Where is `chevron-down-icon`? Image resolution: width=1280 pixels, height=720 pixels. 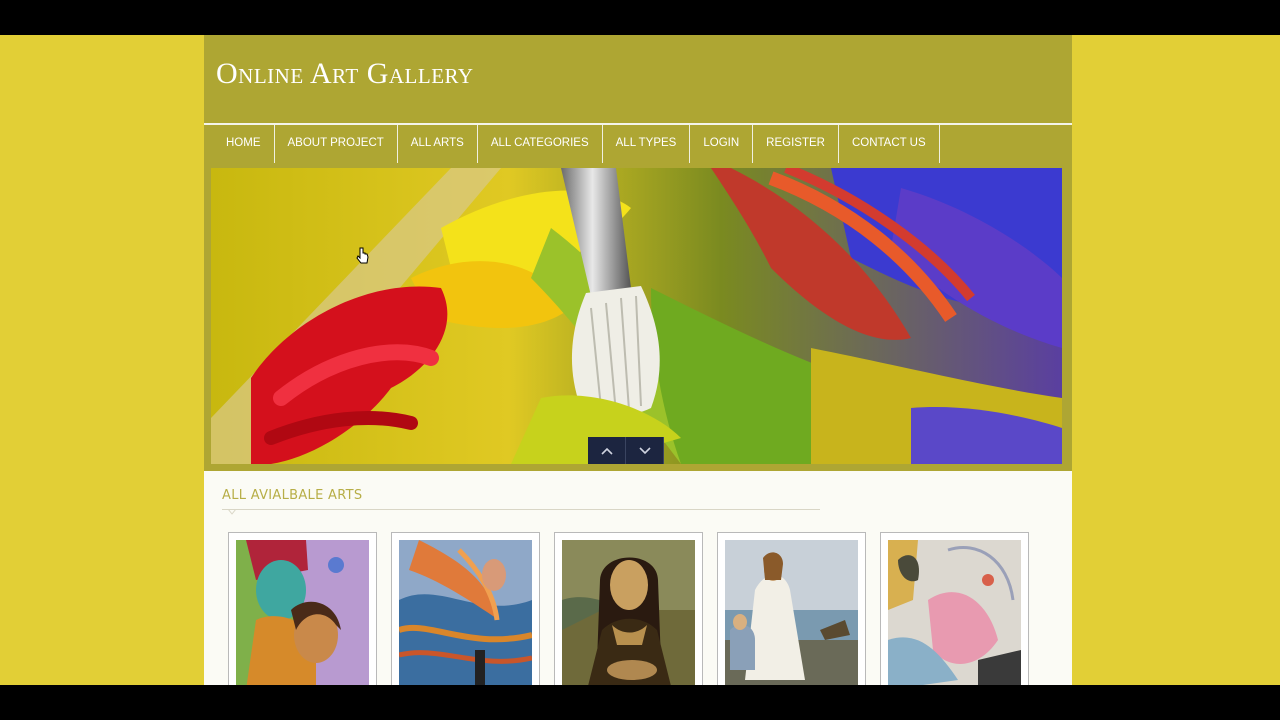
chevron-down-icon is located at coordinates (644, 450).